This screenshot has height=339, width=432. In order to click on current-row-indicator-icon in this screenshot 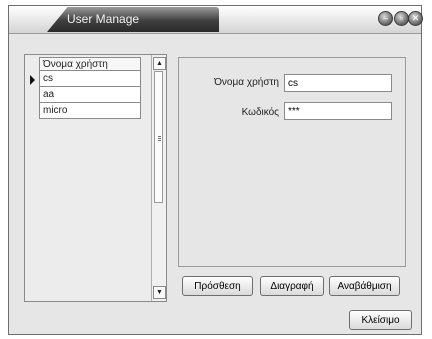, I will do `click(32, 79)`.